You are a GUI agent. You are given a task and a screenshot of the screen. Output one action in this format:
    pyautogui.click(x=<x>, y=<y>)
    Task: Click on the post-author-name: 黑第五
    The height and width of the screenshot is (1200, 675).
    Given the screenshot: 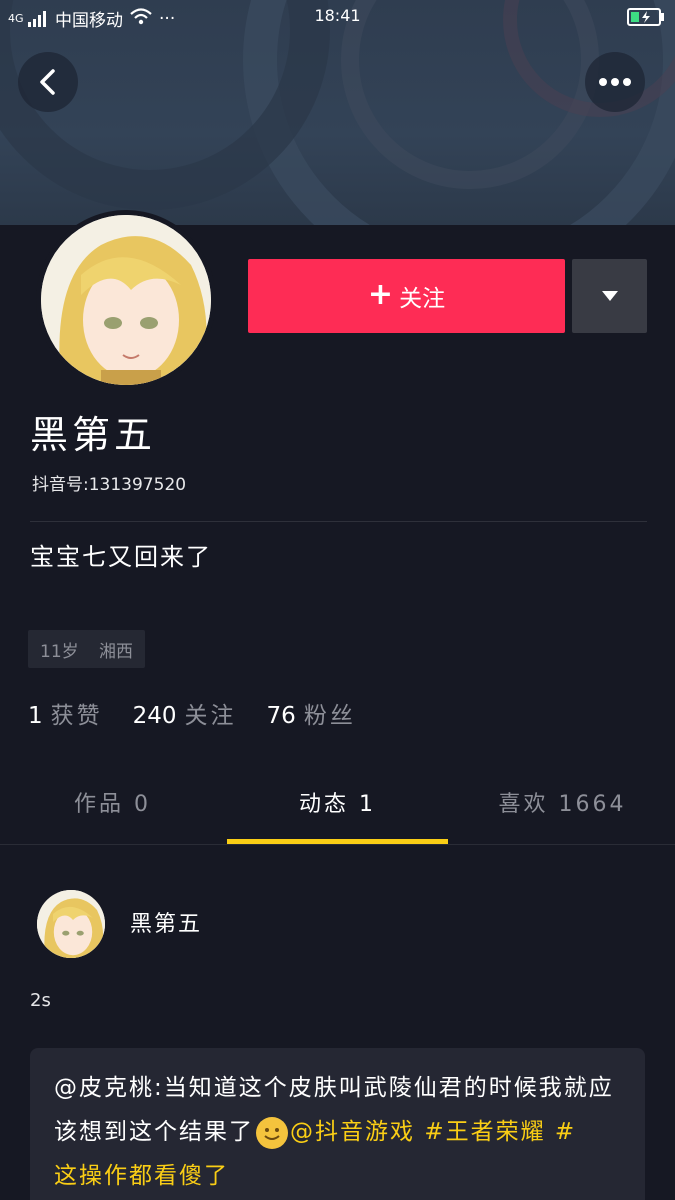 What is the action you would take?
    pyautogui.click(x=166, y=922)
    